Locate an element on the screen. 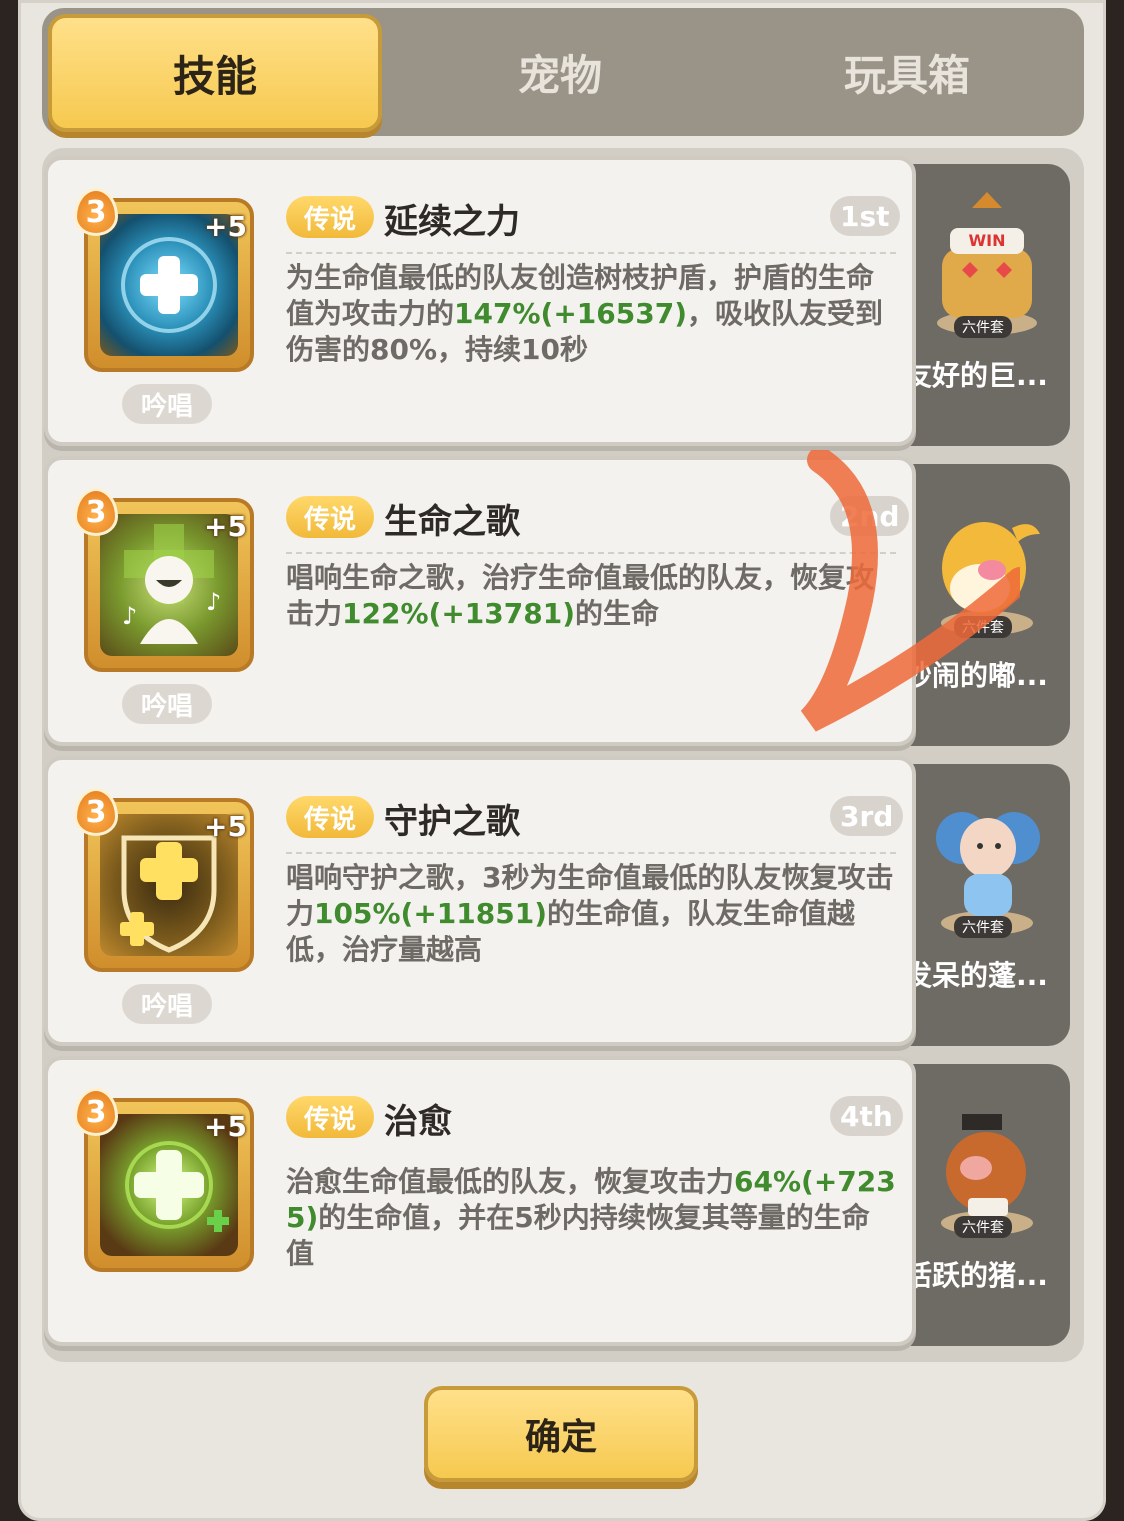 The height and width of the screenshot is (1521, 1124). skill-name: 治愈 is located at coordinates (418, 1122).